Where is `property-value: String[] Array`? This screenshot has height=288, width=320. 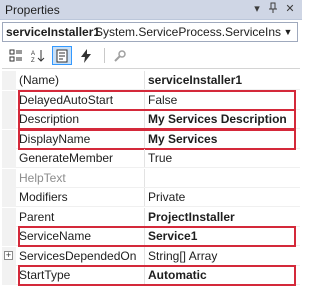 property-value: String[] Array is located at coordinates (223, 256).